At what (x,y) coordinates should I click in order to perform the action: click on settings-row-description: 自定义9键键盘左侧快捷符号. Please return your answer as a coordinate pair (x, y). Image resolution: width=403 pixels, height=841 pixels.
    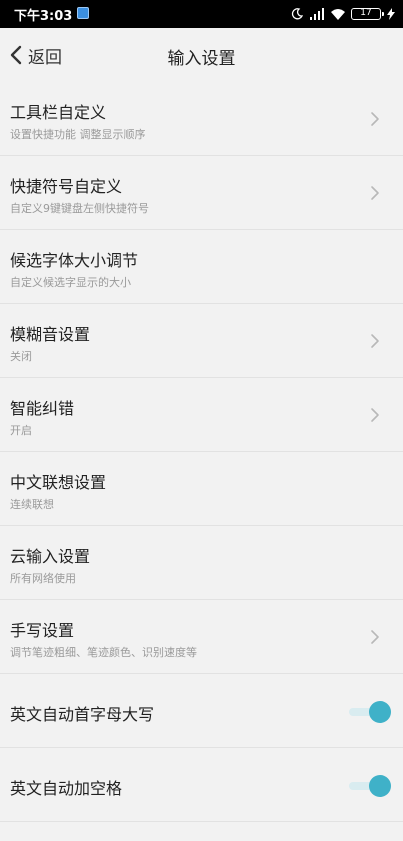
    Looking at the image, I should click on (79, 208).